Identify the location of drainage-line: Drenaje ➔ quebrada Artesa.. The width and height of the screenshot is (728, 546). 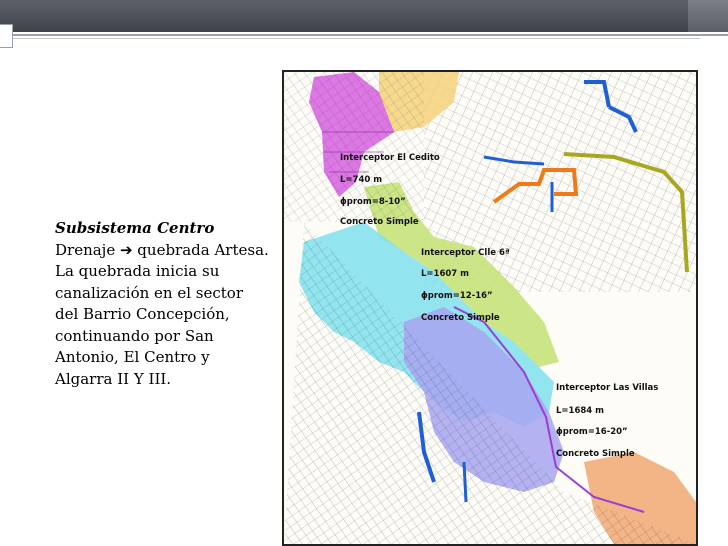
(162, 249).